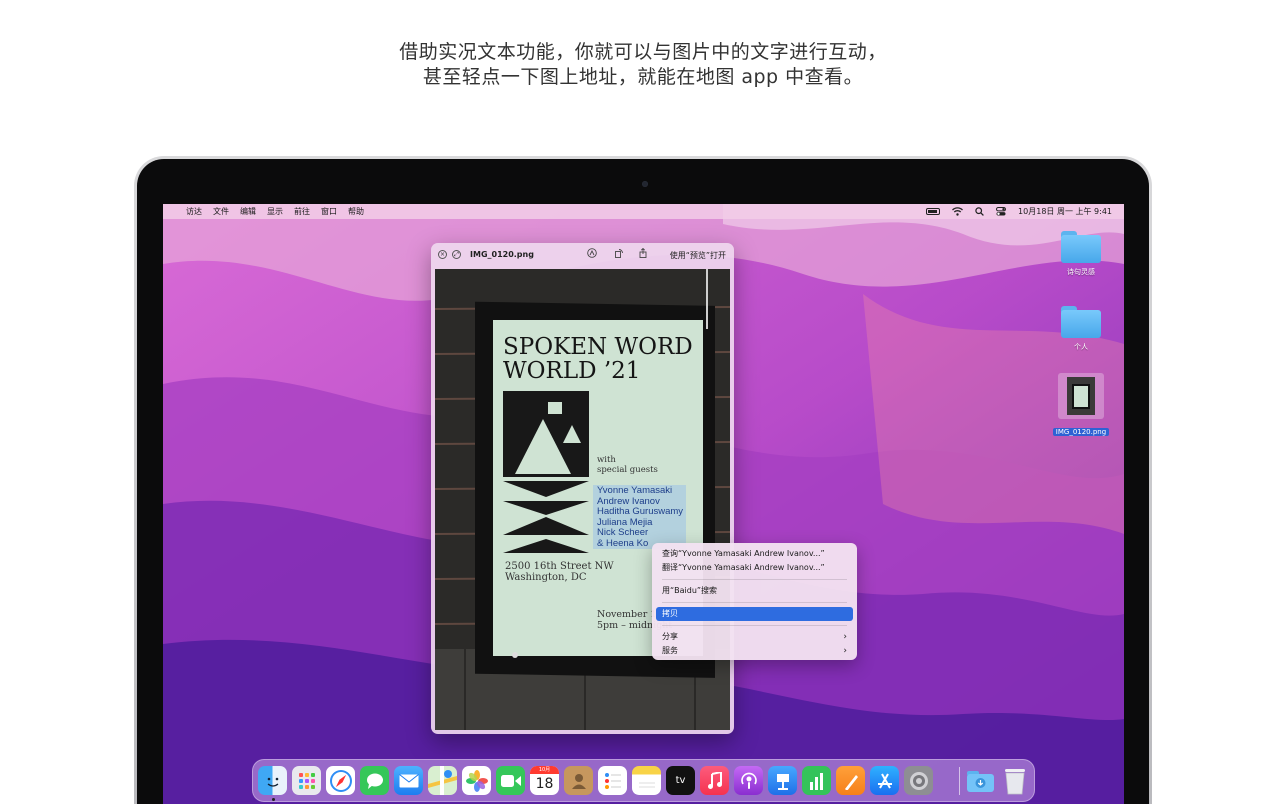 The image size is (1286, 804). Describe the element at coordinates (816, 780) in the screenshot. I see `numbers-icon` at that location.